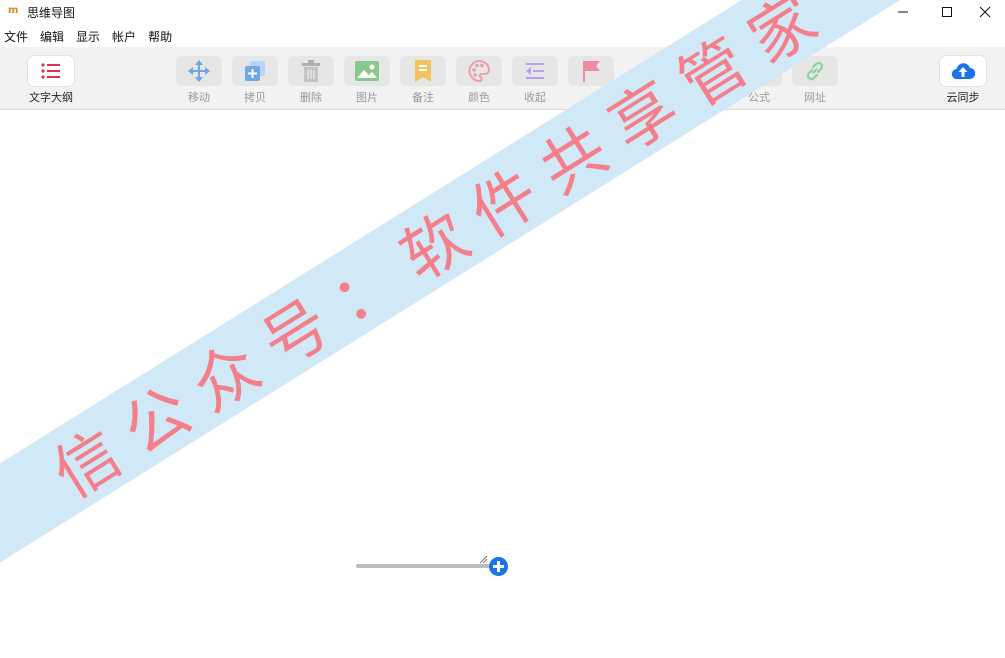  I want to click on menu-bar: 文件 编辑 显示 帐户 帮助, so click(90, 37).